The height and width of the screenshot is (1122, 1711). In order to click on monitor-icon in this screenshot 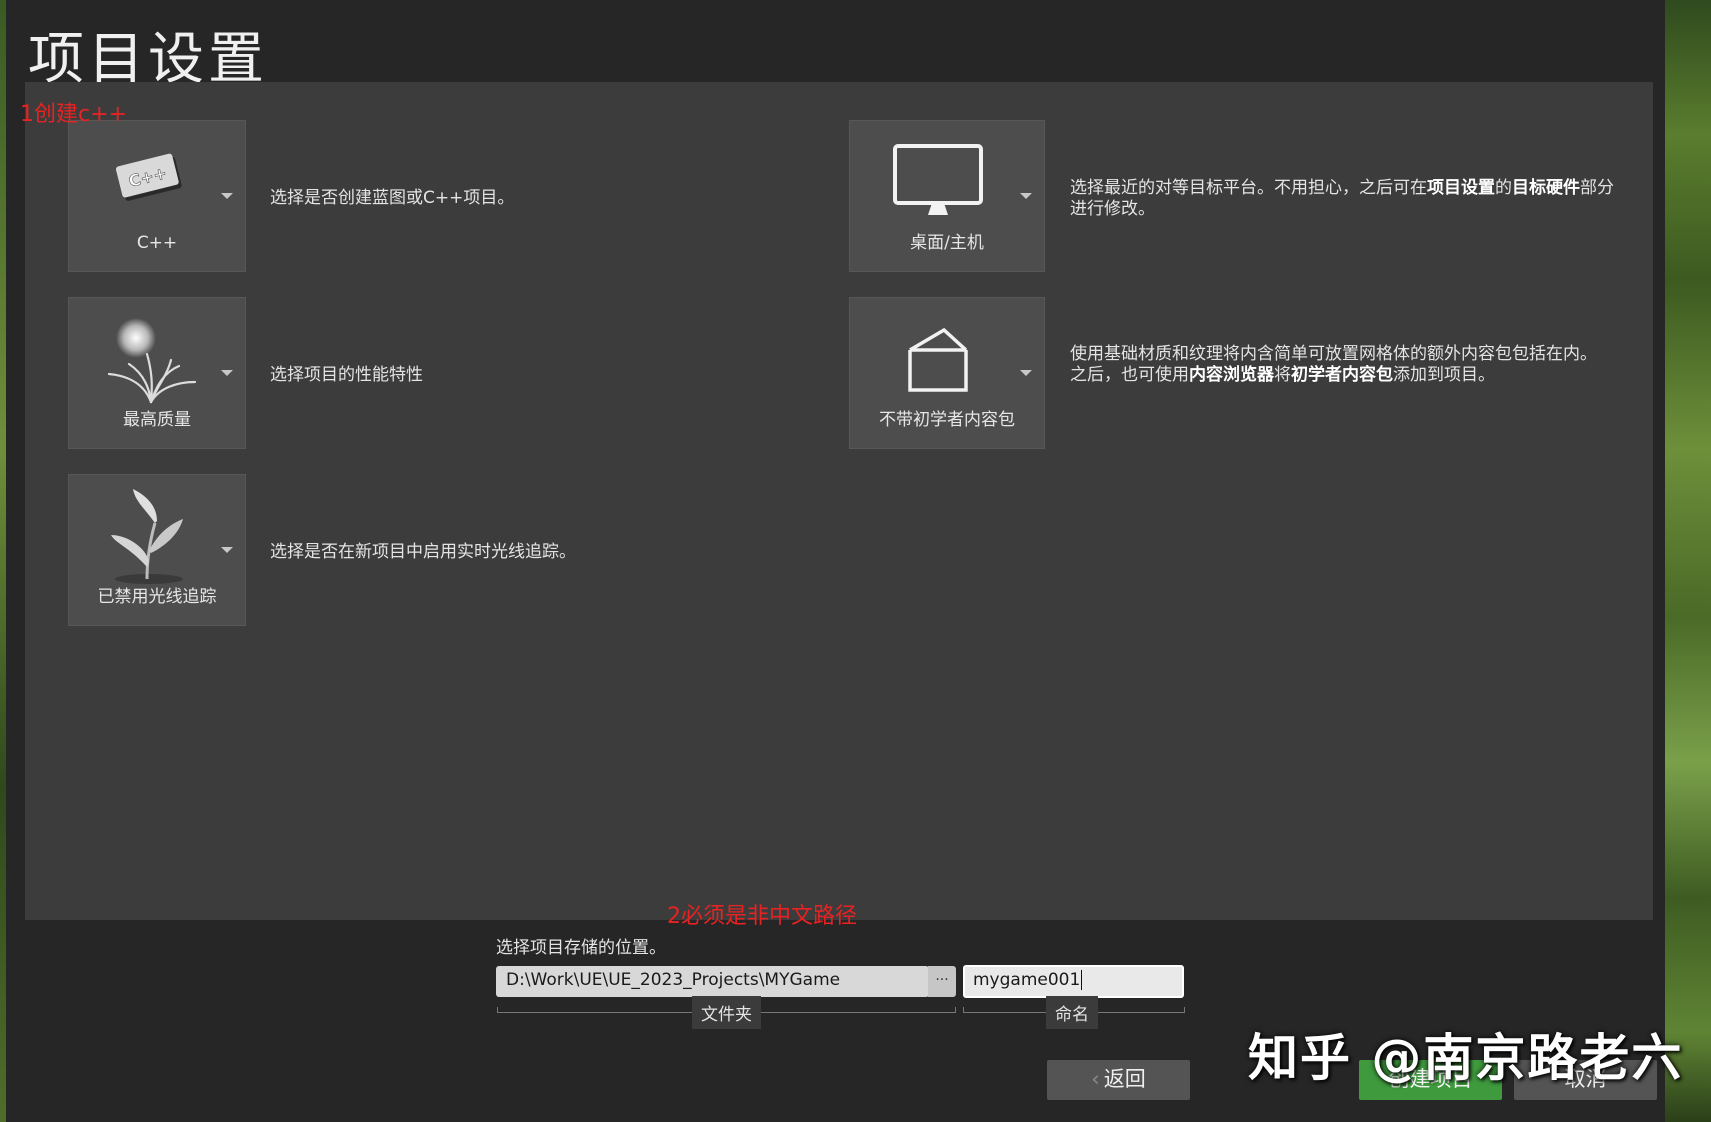, I will do `click(938, 179)`.